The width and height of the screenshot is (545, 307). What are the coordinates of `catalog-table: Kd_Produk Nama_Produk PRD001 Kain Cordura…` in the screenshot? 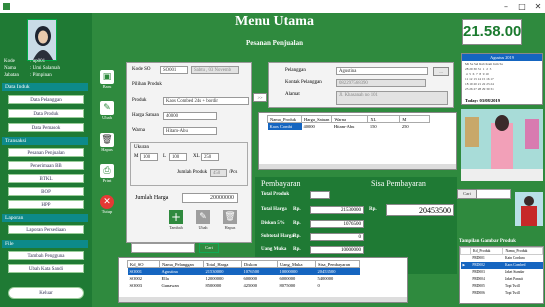 It's located at (501, 272).